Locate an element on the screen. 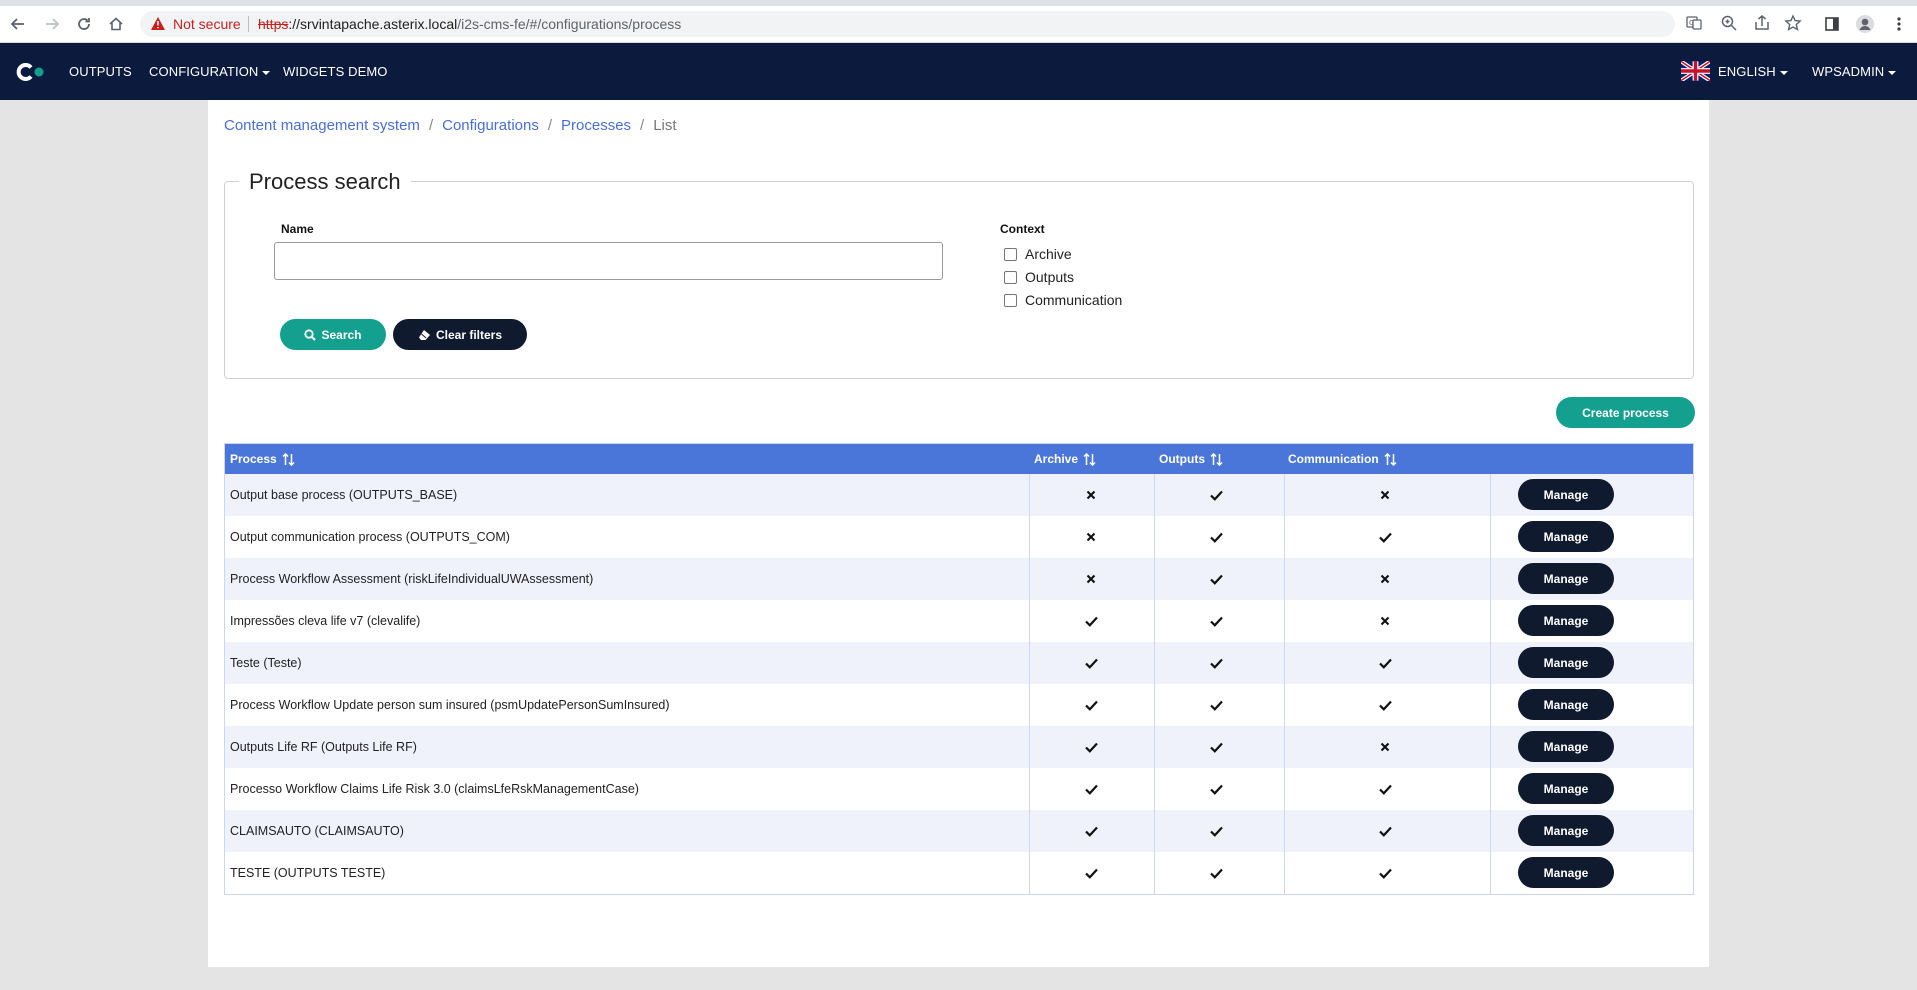 The width and height of the screenshot is (1917, 990). column-header-outputs: Outputs is located at coordinates (1191, 459).